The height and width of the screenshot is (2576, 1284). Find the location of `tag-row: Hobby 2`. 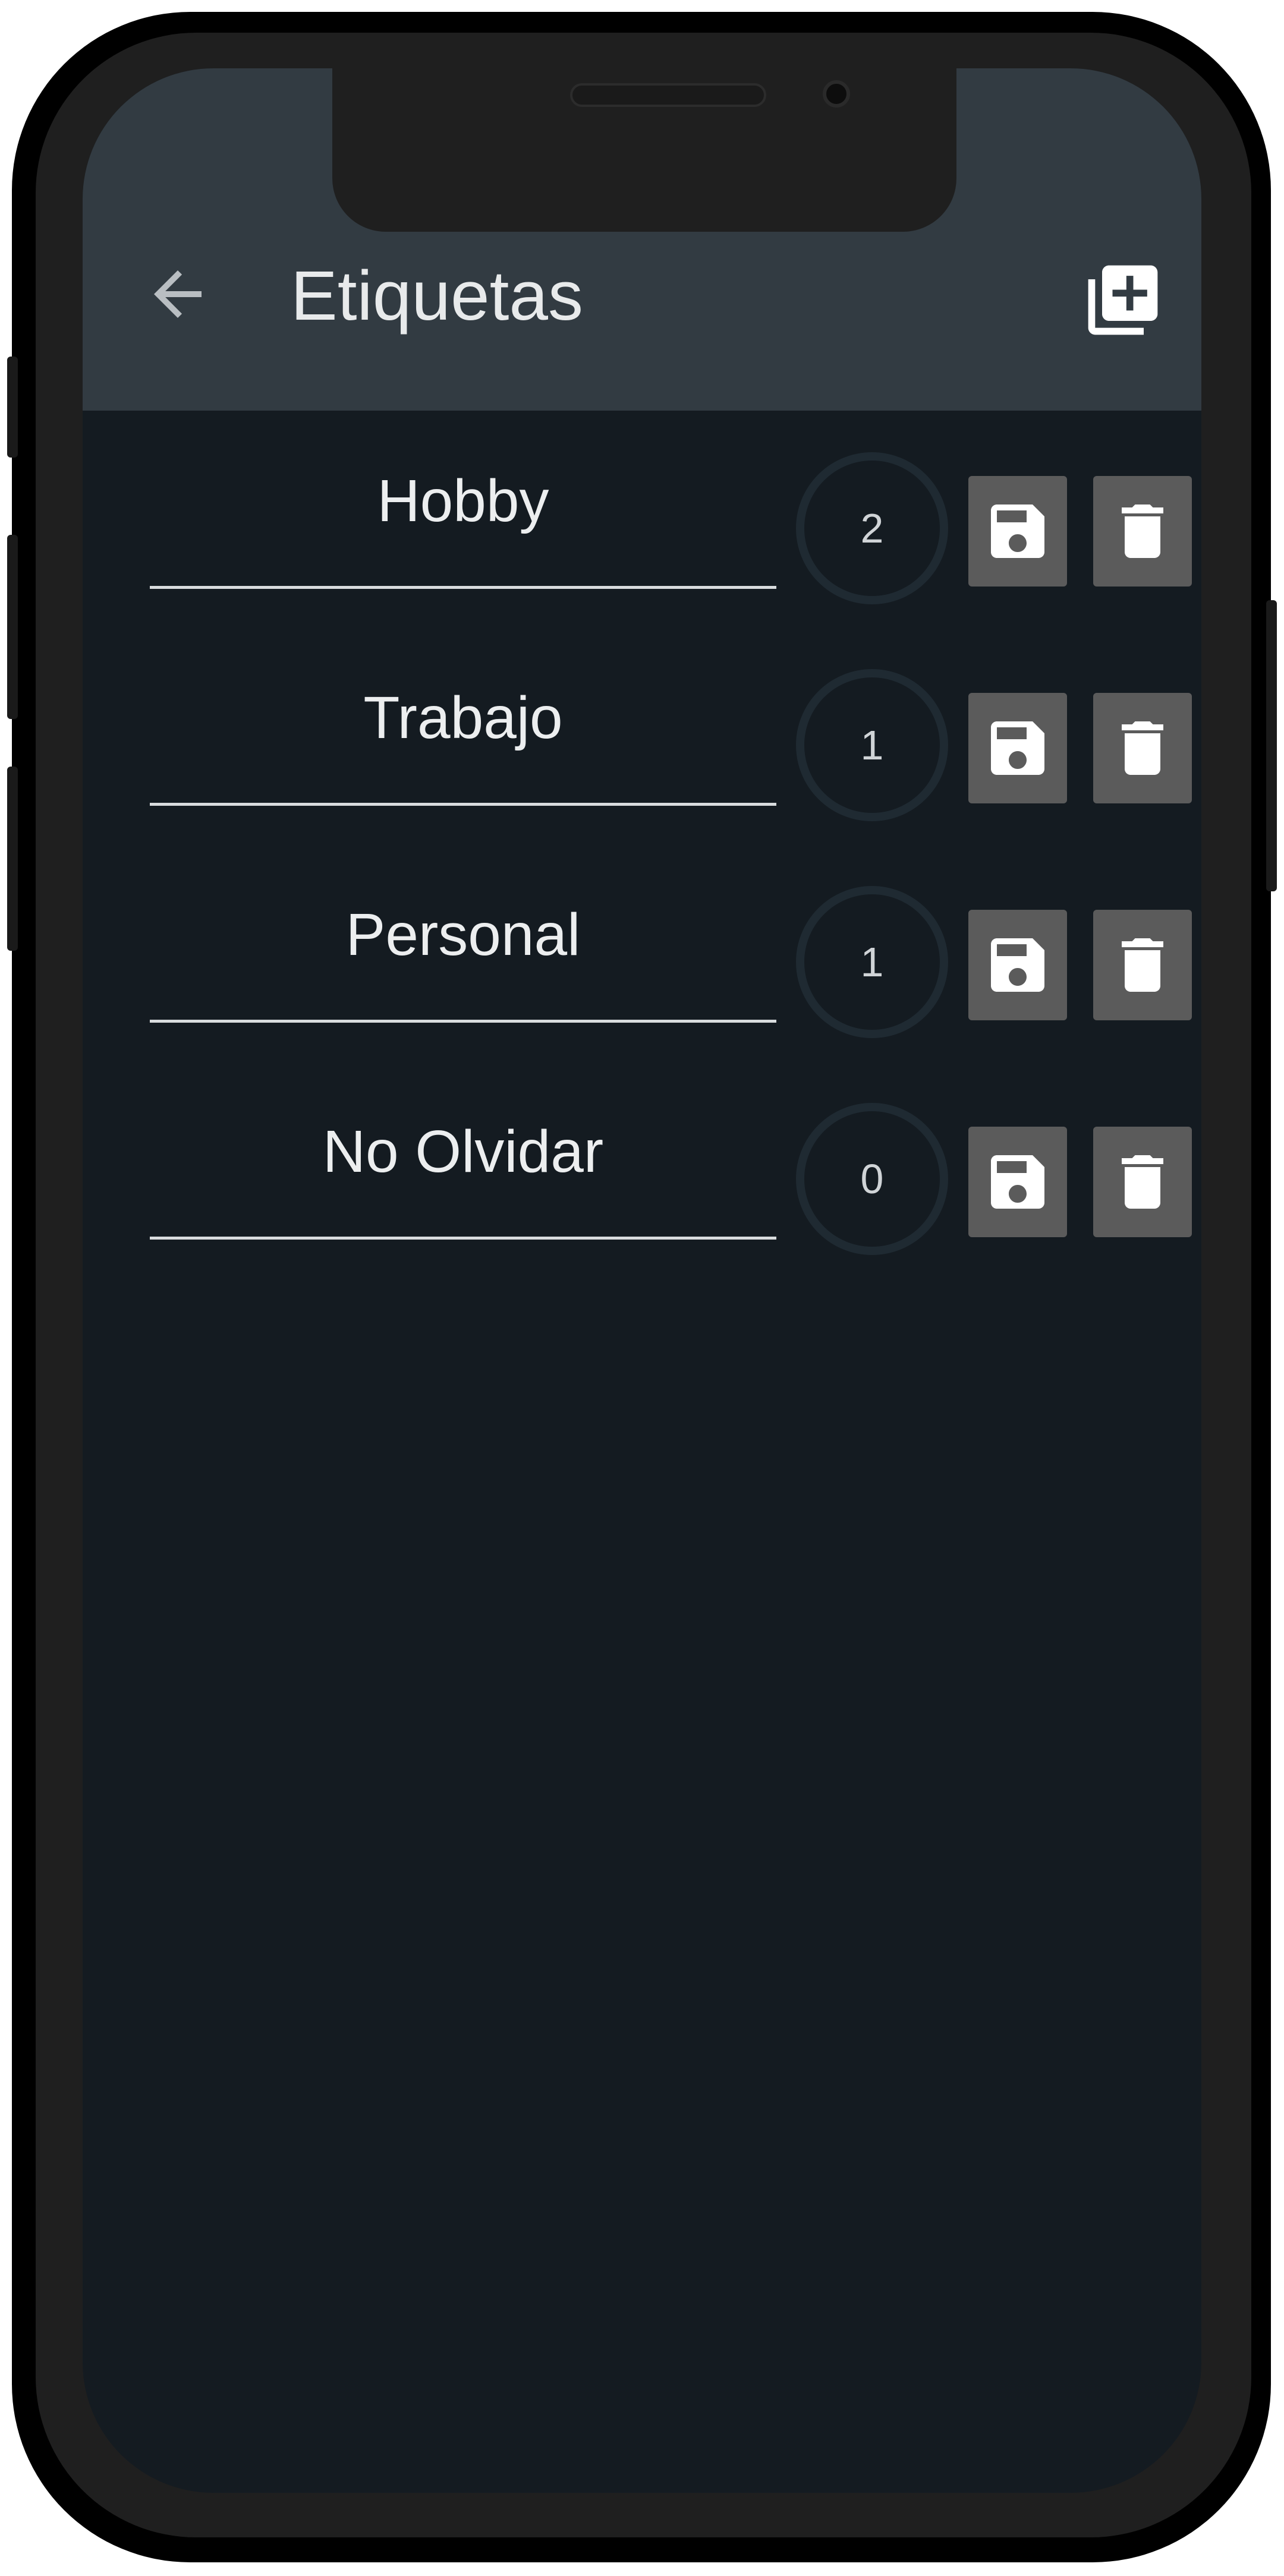

tag-row: Hobby 2 is located at coordinates (642, 528).